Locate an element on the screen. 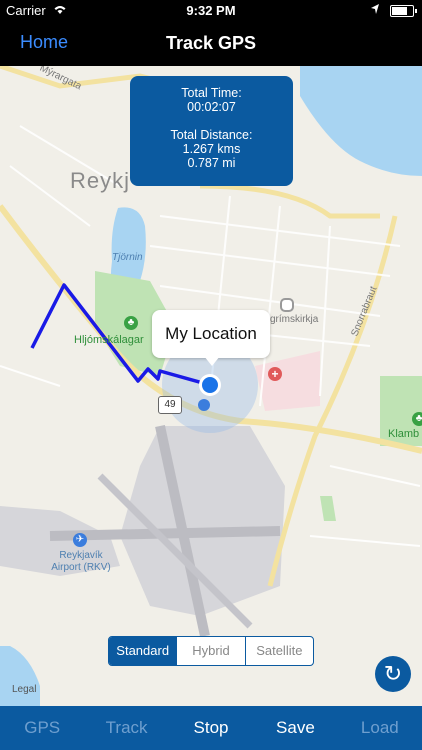  map-type-satellite: Satellite is located at coordinates (278, 651).